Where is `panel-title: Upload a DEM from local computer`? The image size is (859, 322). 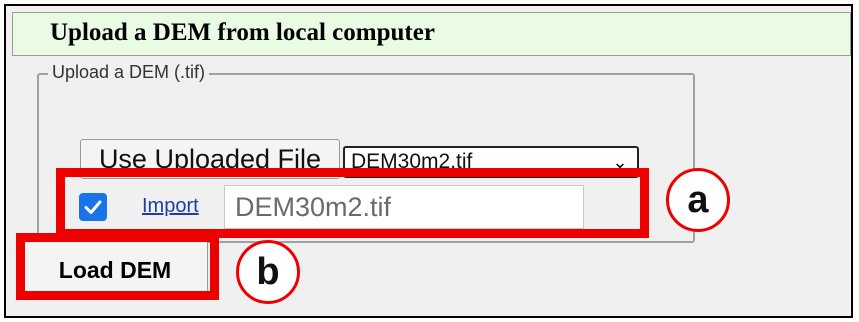
panel-title: Upload a DEM from local computer is located at coordinates (242, 32).